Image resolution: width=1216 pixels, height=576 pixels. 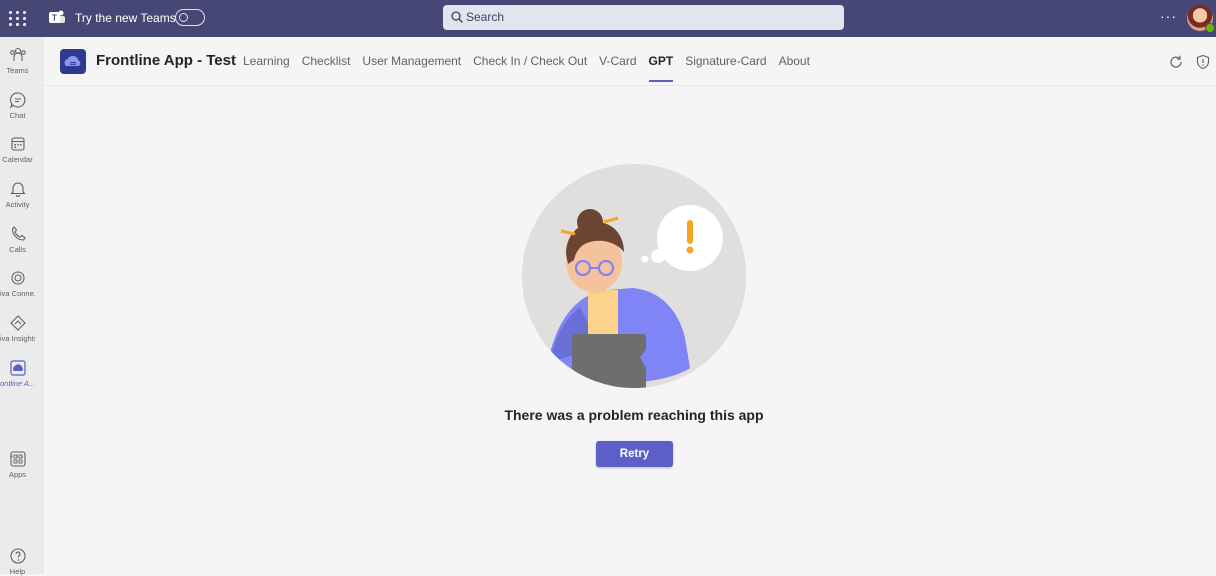 I want to click on frontline-app-icon, so click(x=17, y=368).